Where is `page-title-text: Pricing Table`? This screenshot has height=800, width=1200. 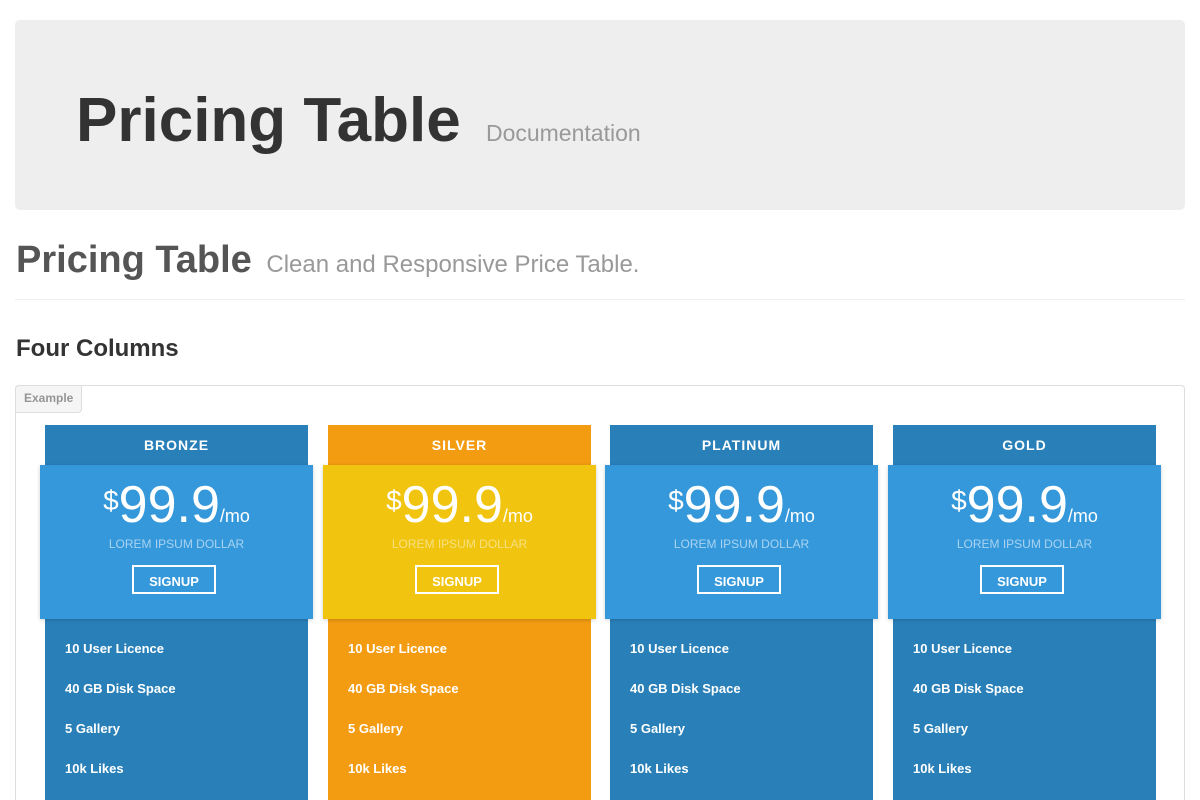 page-title-text: Pricing Table is located at coordinates (134, 260).